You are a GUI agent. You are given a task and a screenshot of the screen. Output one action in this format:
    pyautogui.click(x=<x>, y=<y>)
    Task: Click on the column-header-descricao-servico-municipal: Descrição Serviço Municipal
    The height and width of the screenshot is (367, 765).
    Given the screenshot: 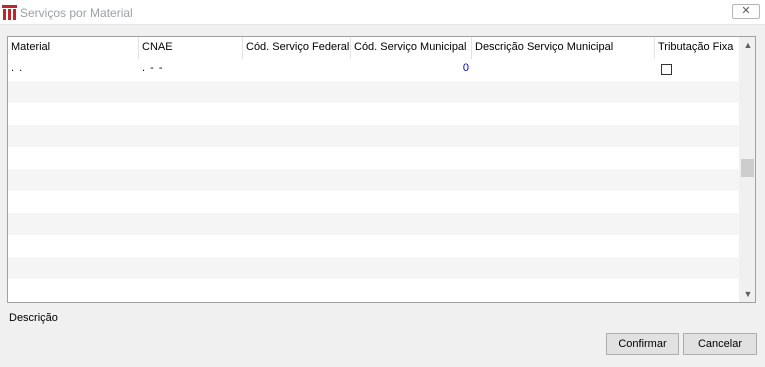 What is the action you would take?
    pyautogui.click(x=563, y=48)
    